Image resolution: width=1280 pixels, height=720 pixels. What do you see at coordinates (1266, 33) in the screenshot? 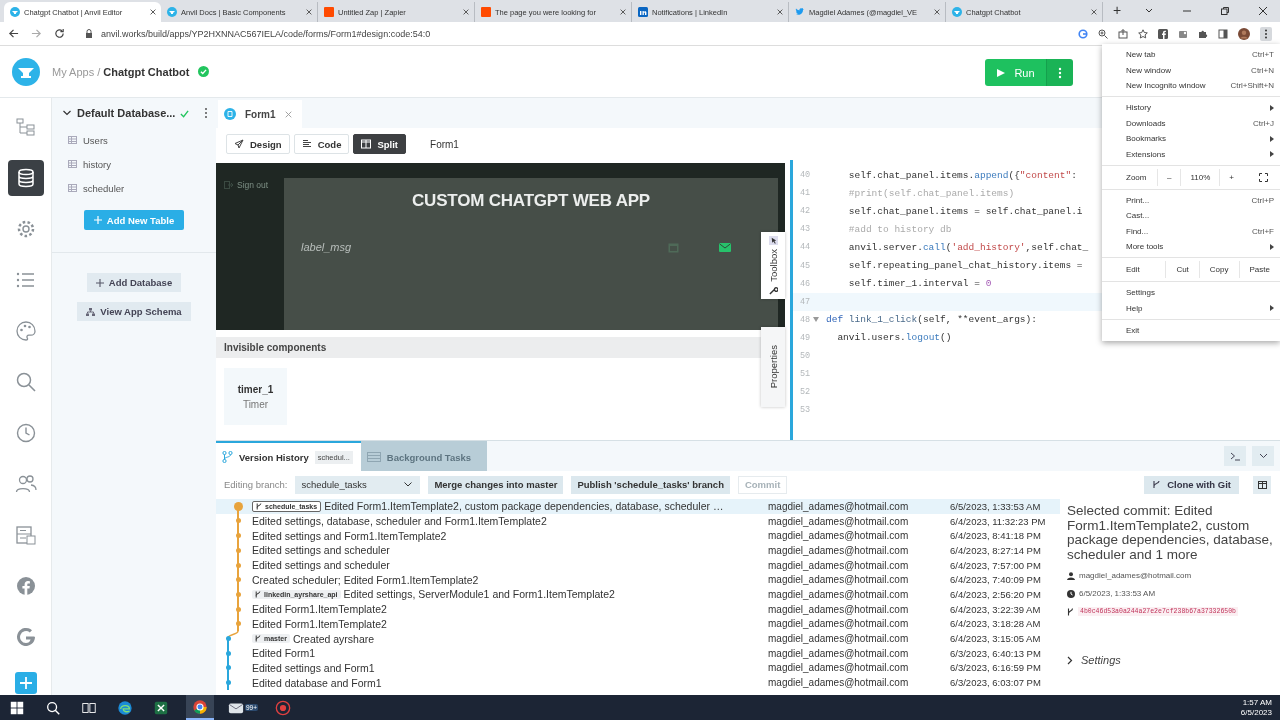
I see `kebab-menu-icon` at bounding box center [1266, 33].